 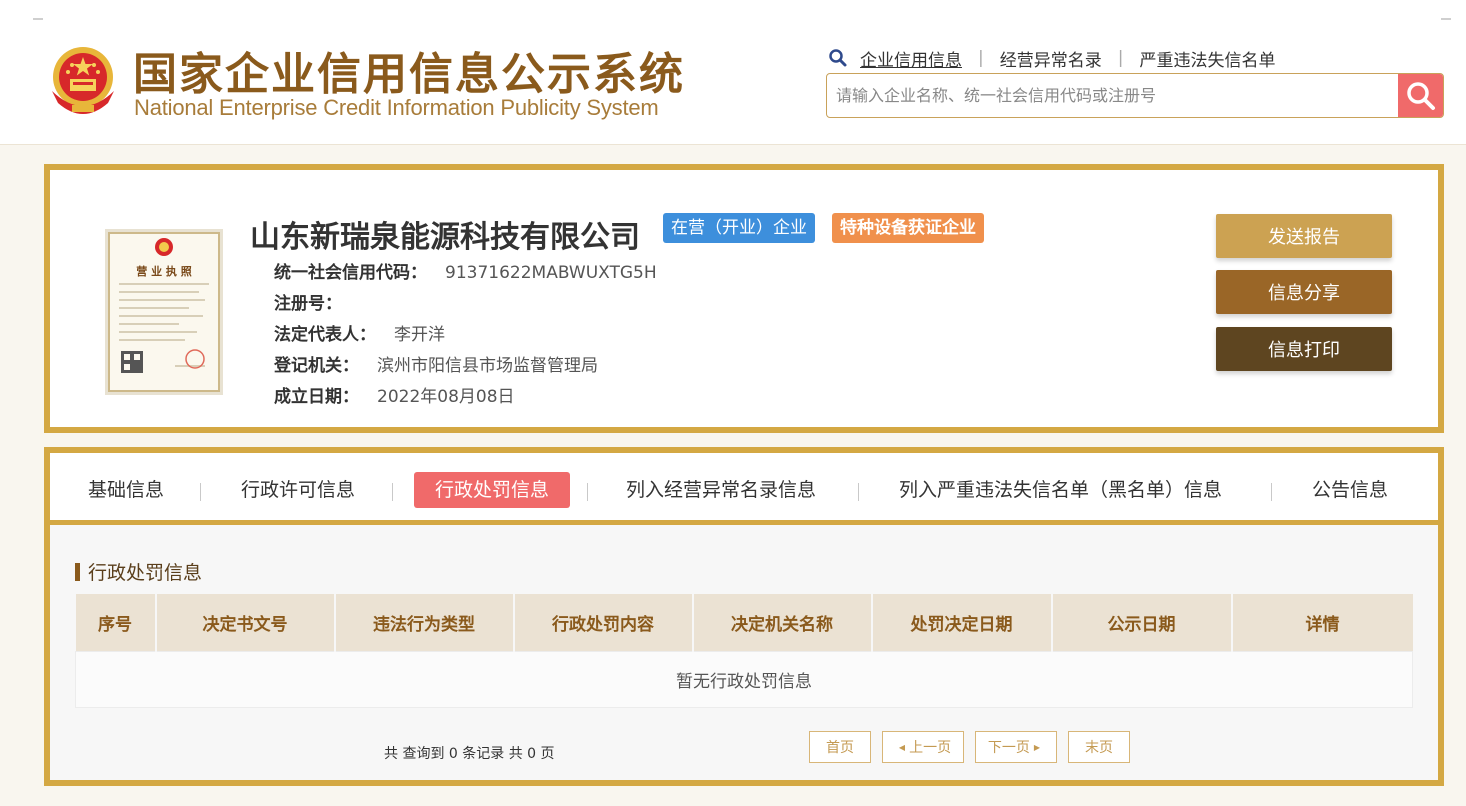 What do you see at coordinates (316, 397) in the screenshot?
I see `info-label: 成立日期：` at bounding box center [316, 397].